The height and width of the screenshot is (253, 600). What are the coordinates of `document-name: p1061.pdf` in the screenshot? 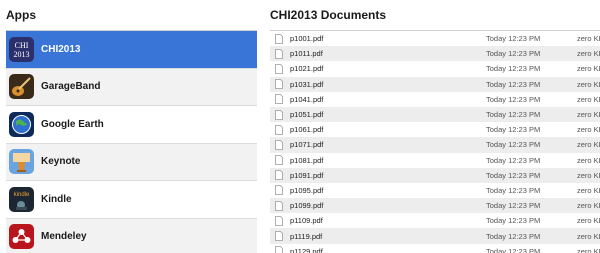 It's located at (350, 129).